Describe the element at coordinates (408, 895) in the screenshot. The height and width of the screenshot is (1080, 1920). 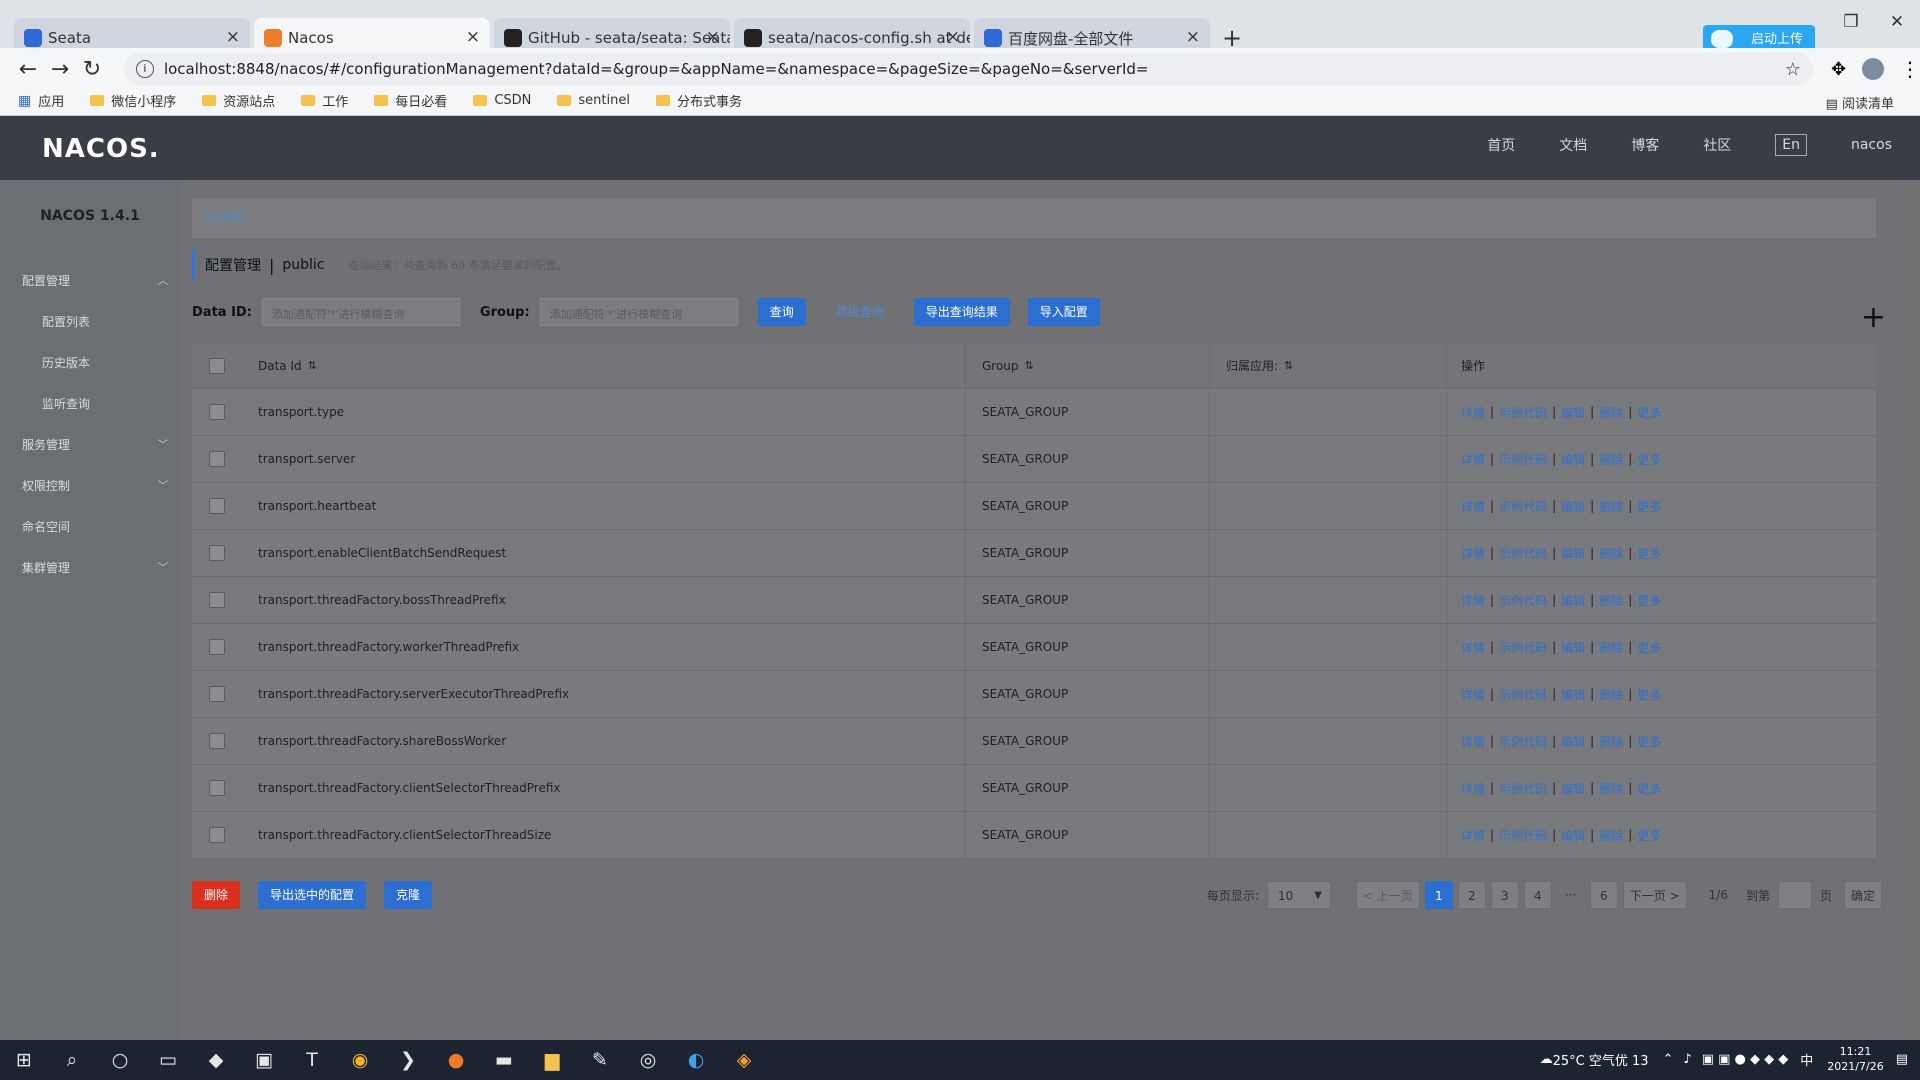
I see `clone-button: 克隆` at that location.